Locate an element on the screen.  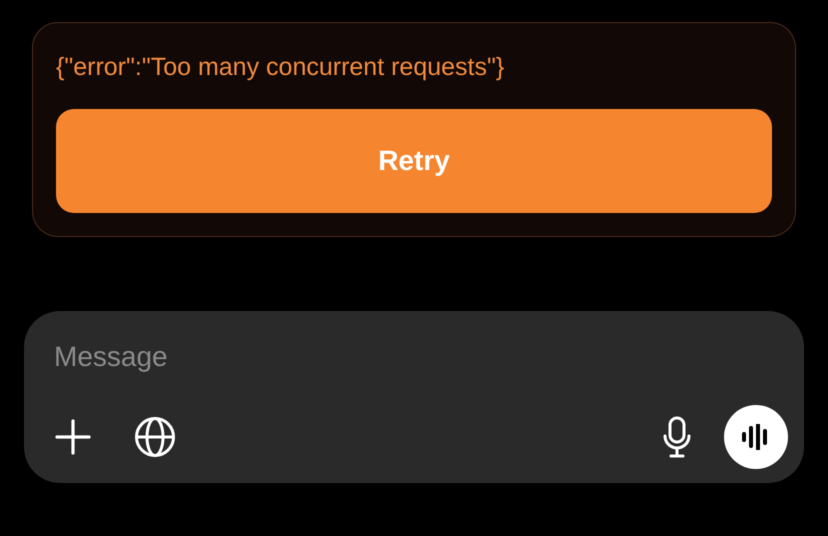
microphone-icon is located at coordinates (677, 437).